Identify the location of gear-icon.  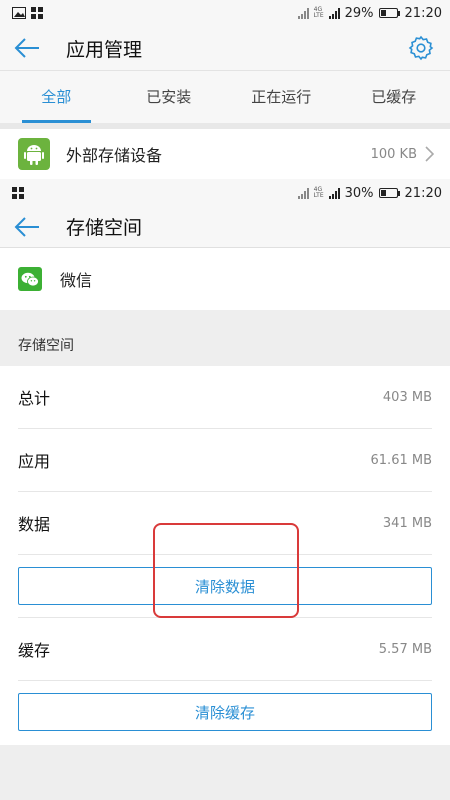
(421, 48).